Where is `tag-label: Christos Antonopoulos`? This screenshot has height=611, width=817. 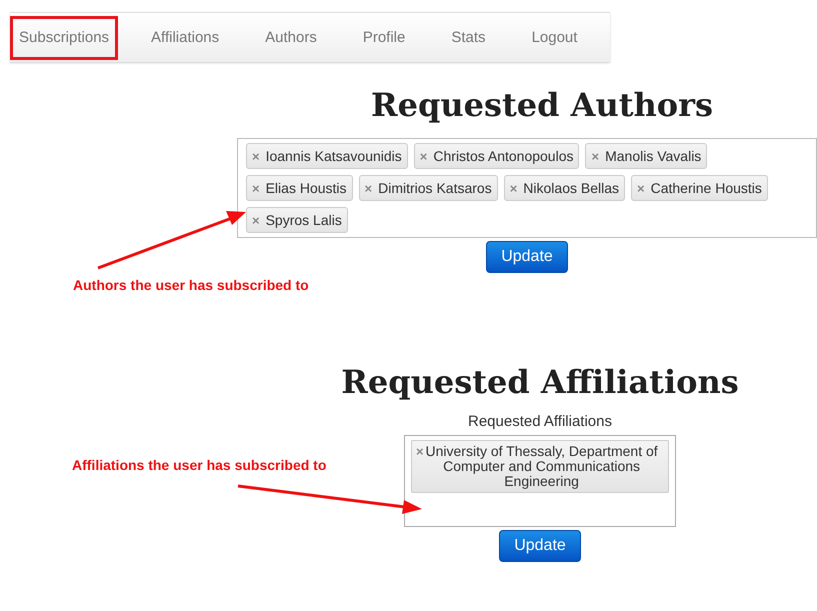 tag-label: Christos Antonopoulos is located at coordinates (503, 156).